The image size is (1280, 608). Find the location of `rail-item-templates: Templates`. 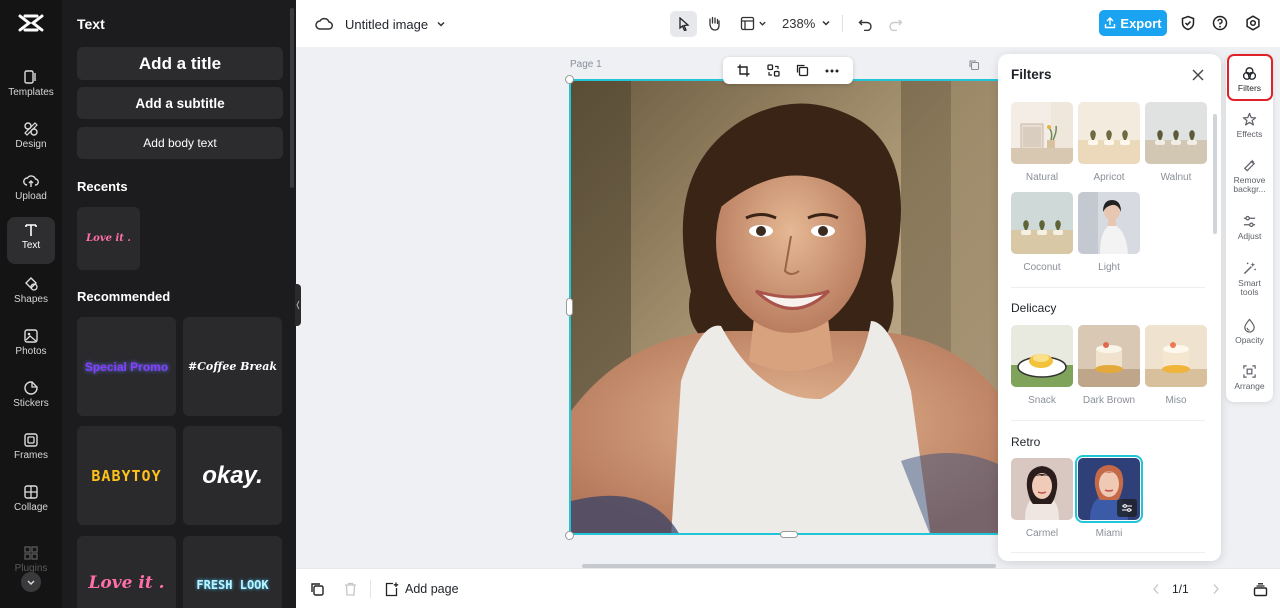

rail-item-templates: Templates is located at coordinates (31, 87).